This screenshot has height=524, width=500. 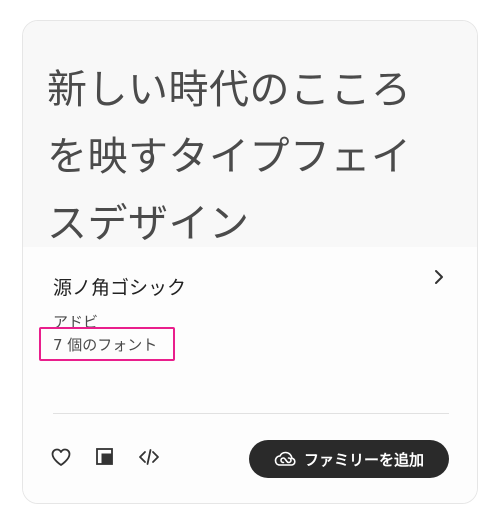 I want to click on family-name: 源ノ角ゴシック, so click(x=119, y=286).